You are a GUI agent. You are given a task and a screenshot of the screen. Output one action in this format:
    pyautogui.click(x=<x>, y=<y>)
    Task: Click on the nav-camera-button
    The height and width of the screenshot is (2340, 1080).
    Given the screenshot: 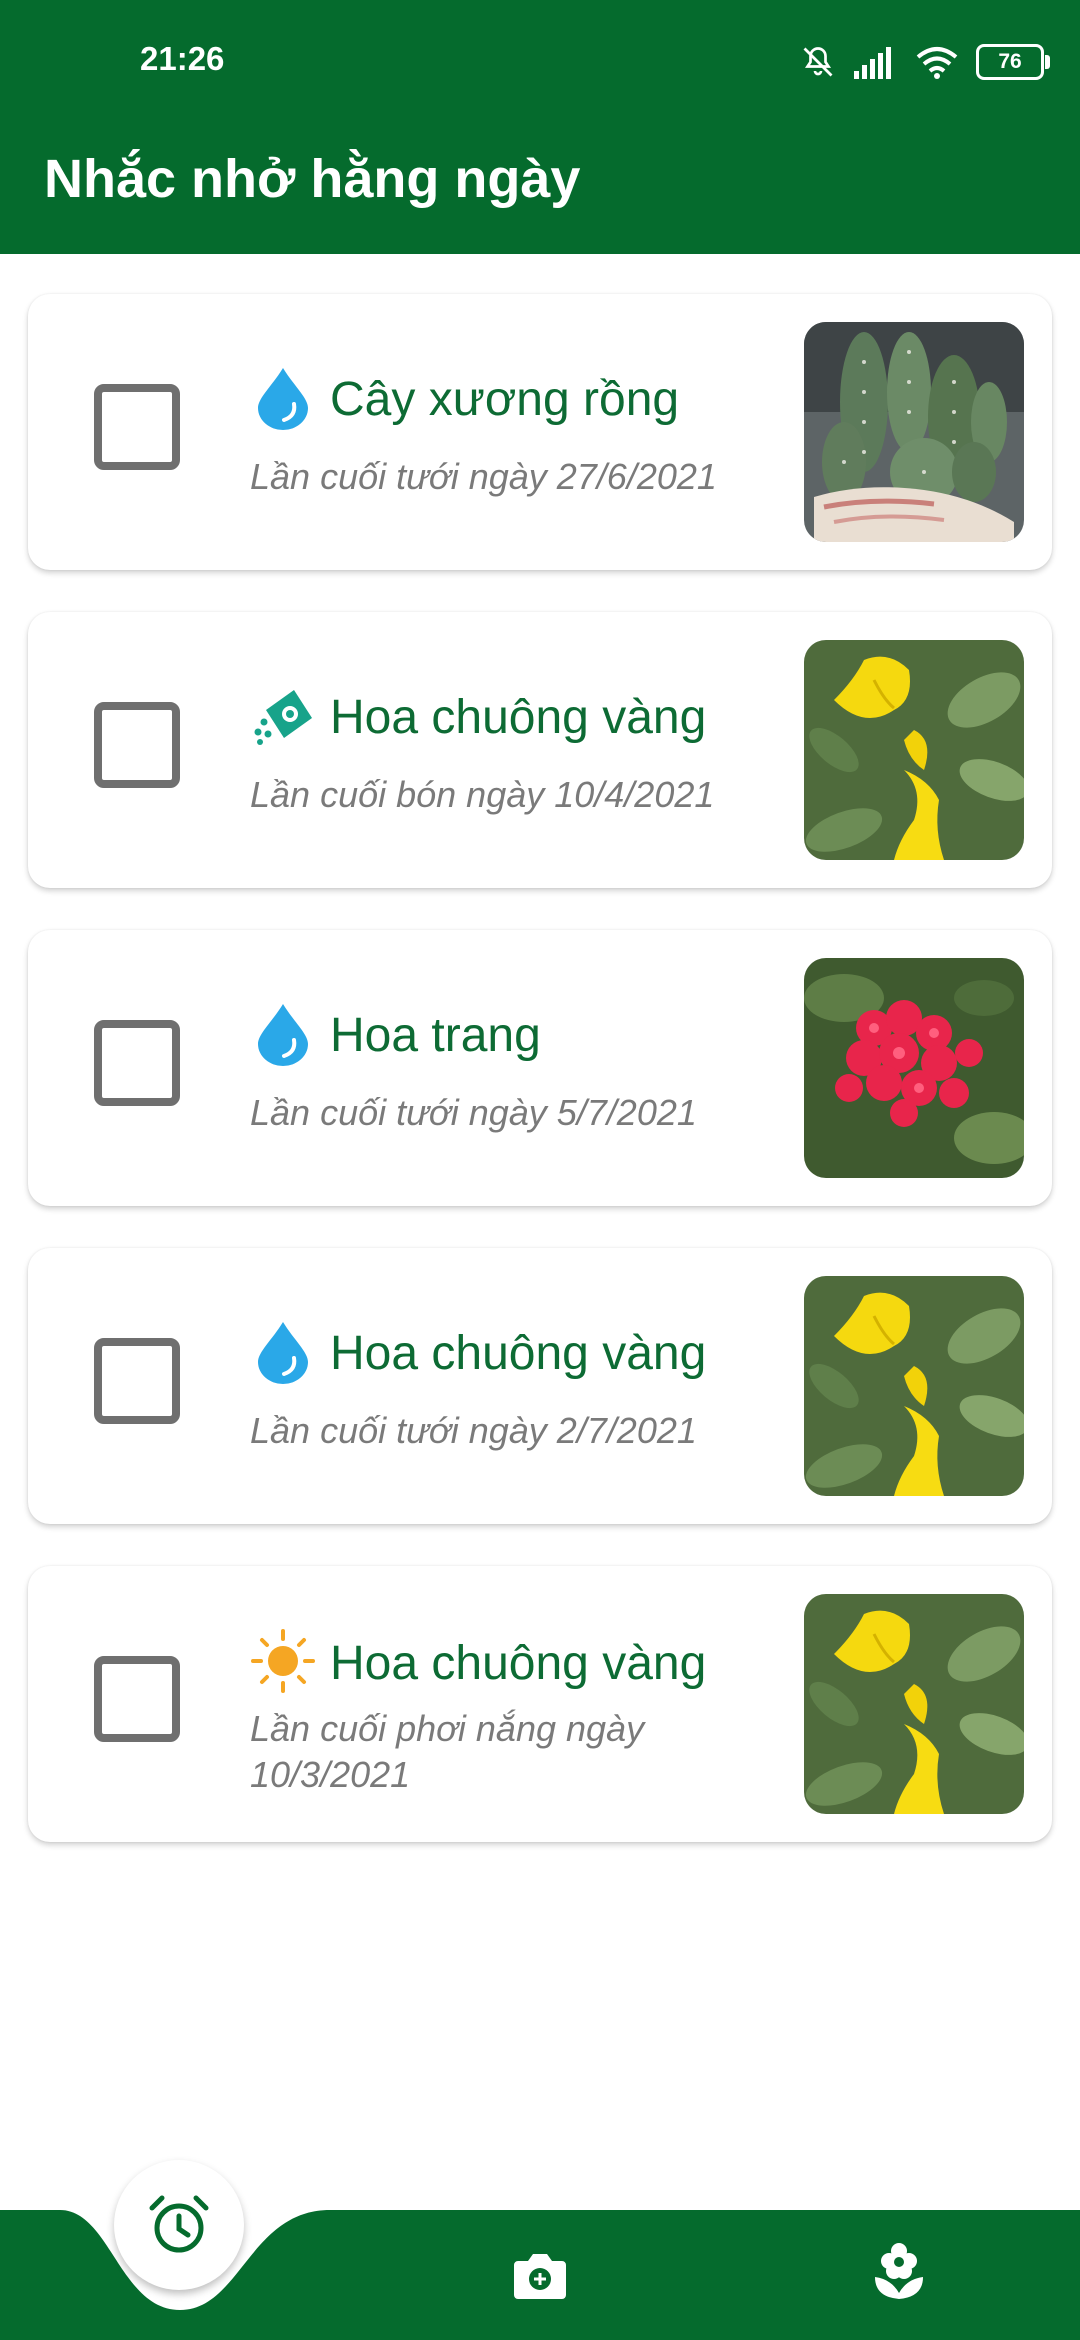 What is the action you would take?
    pyautogui.click(x=540, y=2275)
    